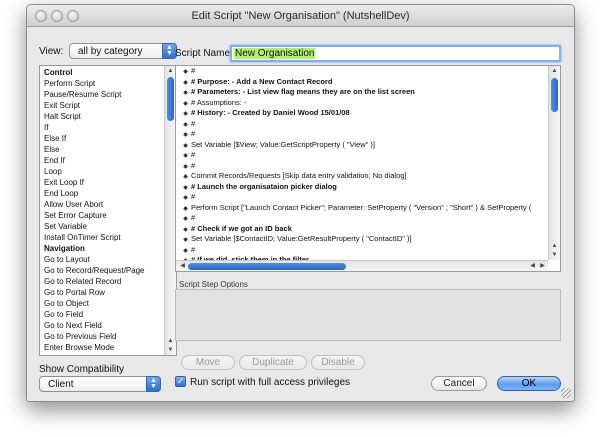 Image resolution: width=600 pixels, height=437 pixels. Describe the element at coordinates (103, 94) in the screenshot. I see `list-item: Pause/Resume Script` at that location.